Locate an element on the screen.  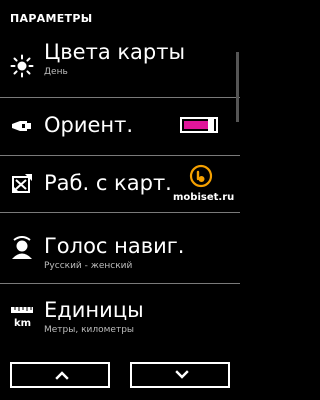
item-subtitle: Русский - женский is located at coordinates (88, 266).